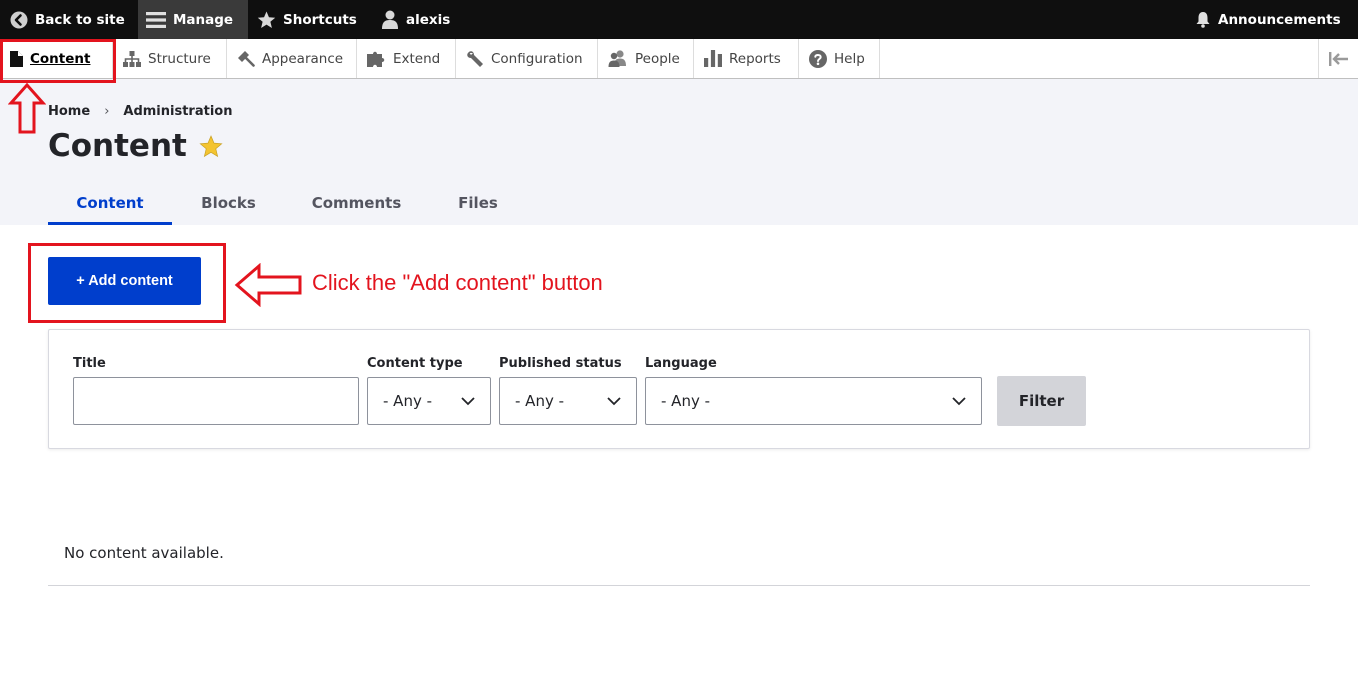 The width and height of the screenshot is (1358, 691). I want to click on published-status-select: - Any -, so click(568, 401).